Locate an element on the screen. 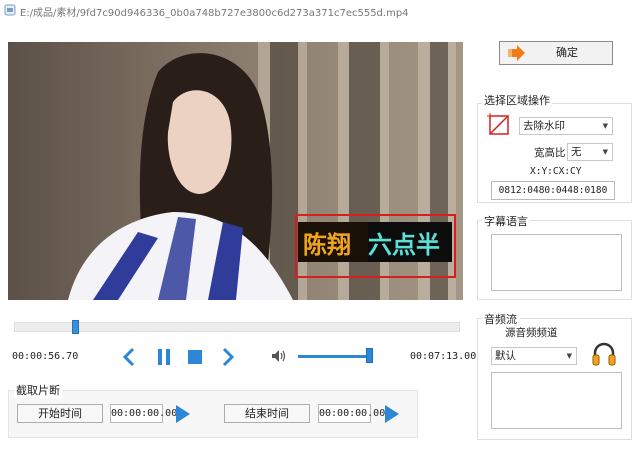 This screenshot has width=640, height=451. end-time-field: 00:00:00.00 is located at coordinates (351, 413).